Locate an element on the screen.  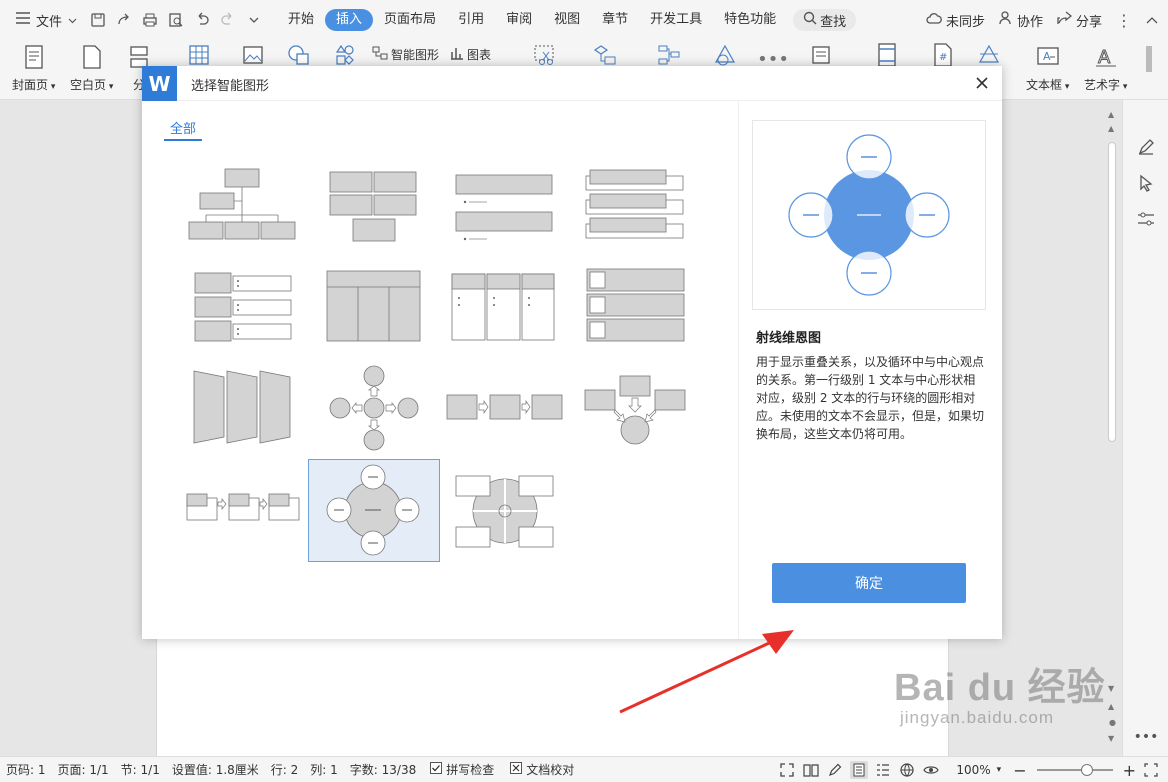
cover-page-button: 封面页 ▾ is located at coordinates (33, 68).